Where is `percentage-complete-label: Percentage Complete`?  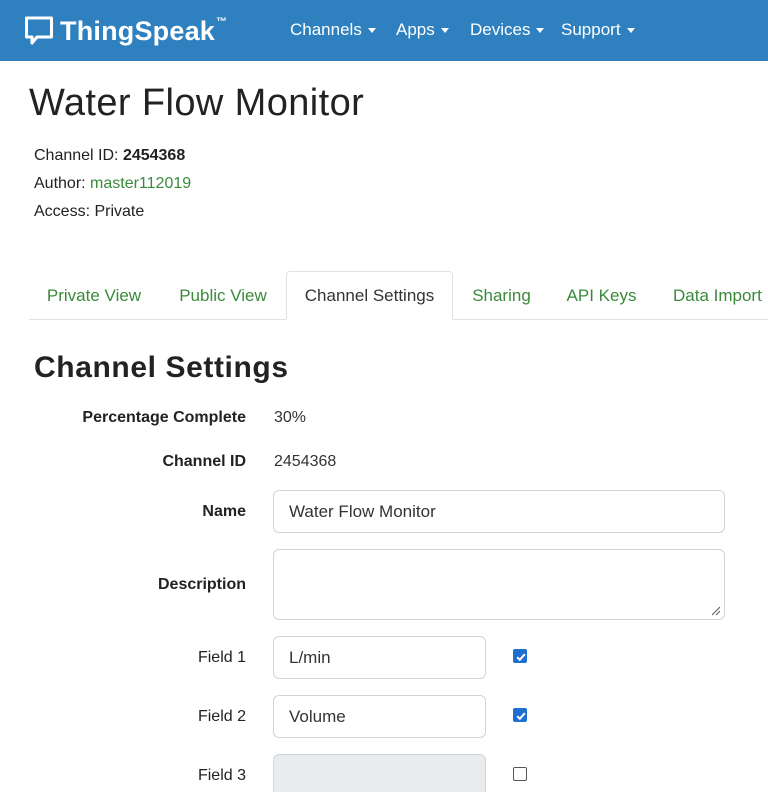
percentage-complete-label: Percentage Complete is located at coordinates (164, 417).